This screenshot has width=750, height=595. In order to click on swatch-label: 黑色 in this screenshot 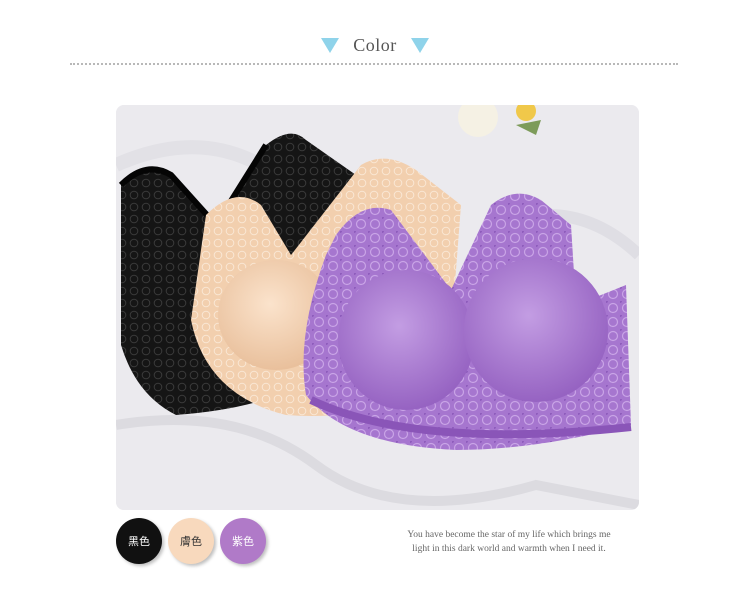, I will do `click(139, 541)`.